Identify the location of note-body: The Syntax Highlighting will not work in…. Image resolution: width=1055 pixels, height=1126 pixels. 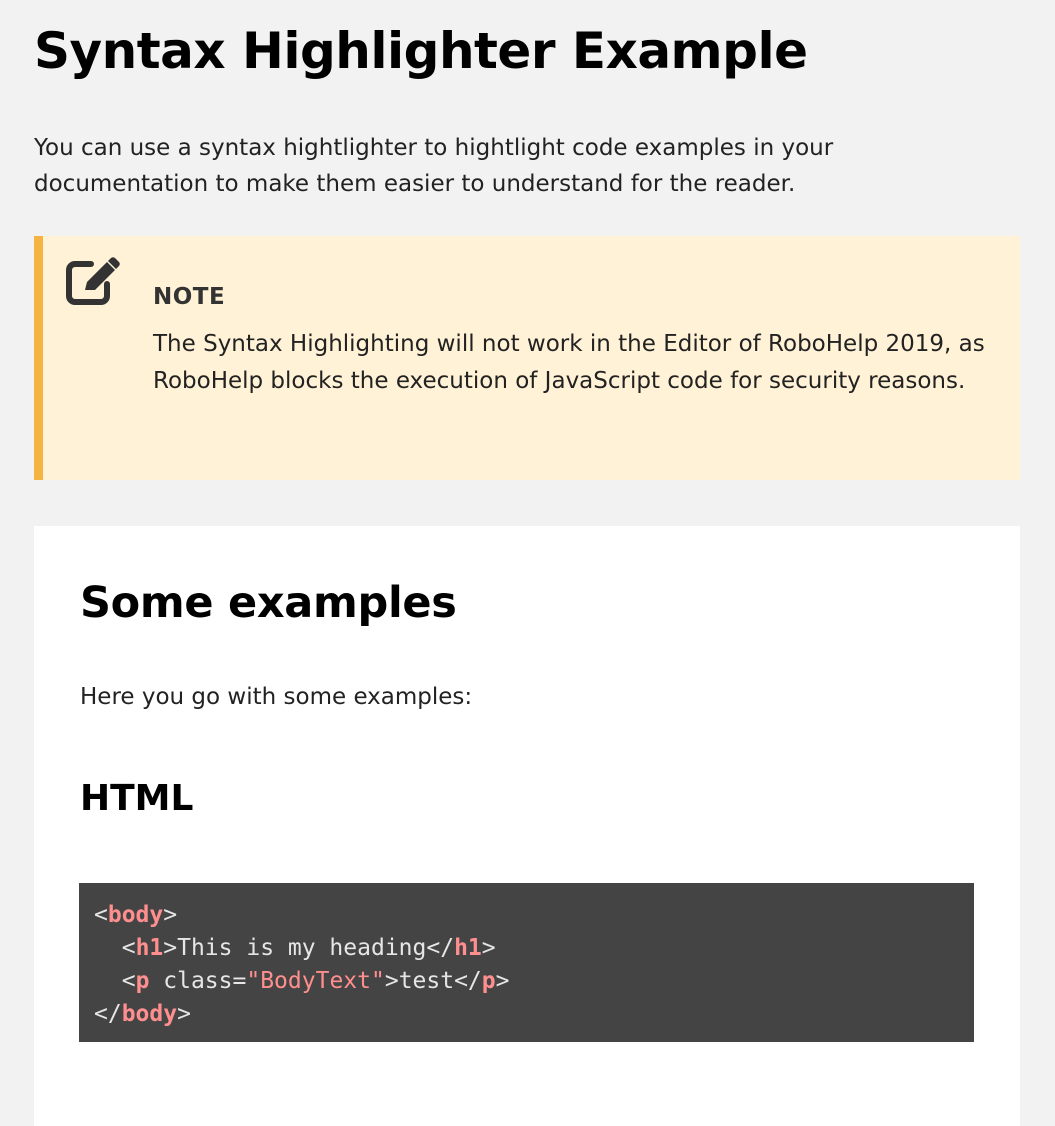
(569, 362).